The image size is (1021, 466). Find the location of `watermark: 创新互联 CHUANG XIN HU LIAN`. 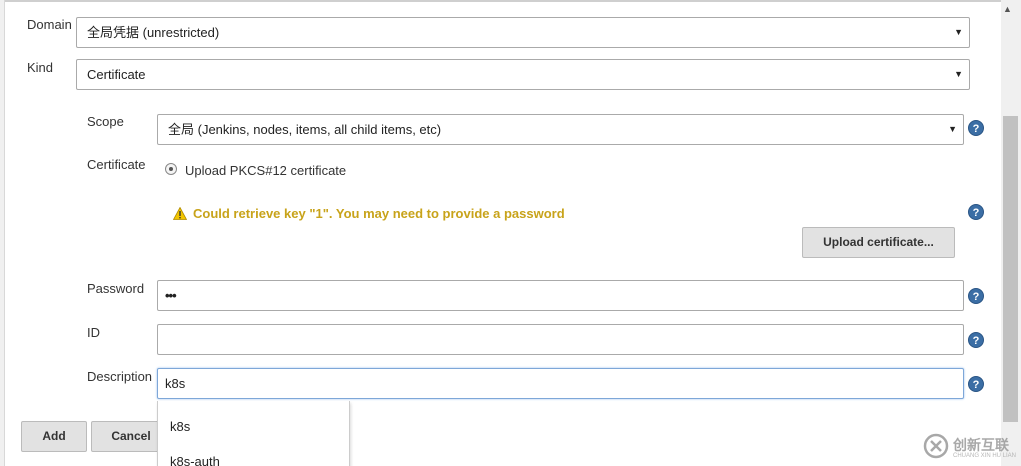

watermark: 创新互联 CHUANG XIN HU LIAN is located at coordinates (967, 447).